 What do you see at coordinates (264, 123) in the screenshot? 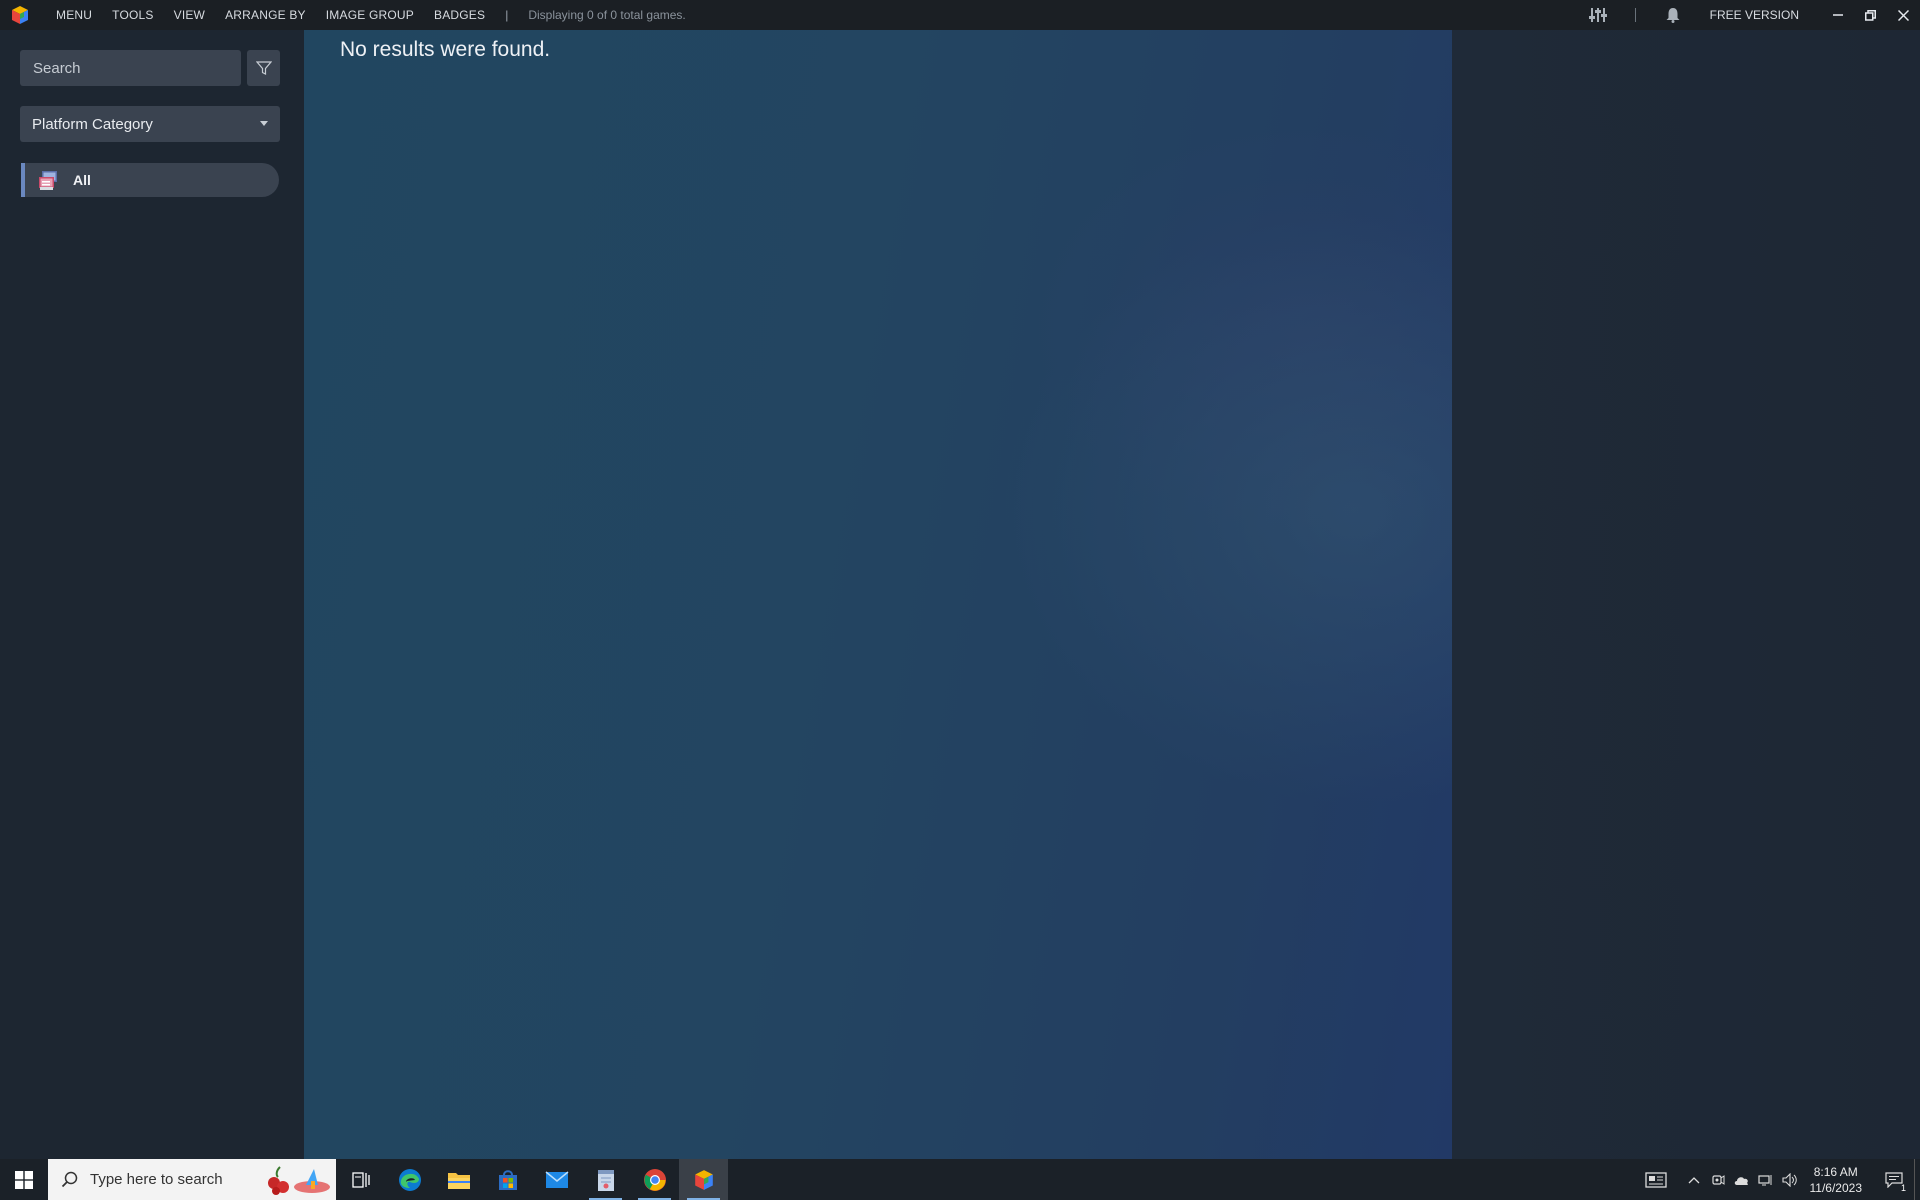
I see `caret-down-icon` at bounding box center [264, 123].